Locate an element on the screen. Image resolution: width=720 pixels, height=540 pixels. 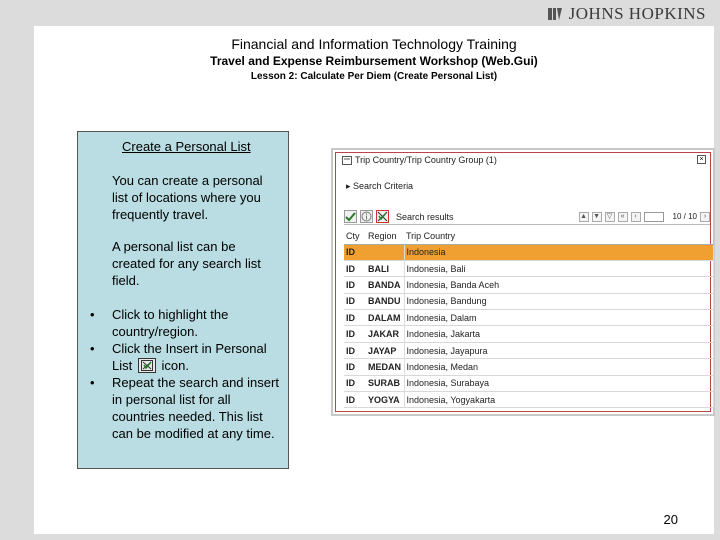
page-number: 20 is located at coordinates (670, 519).